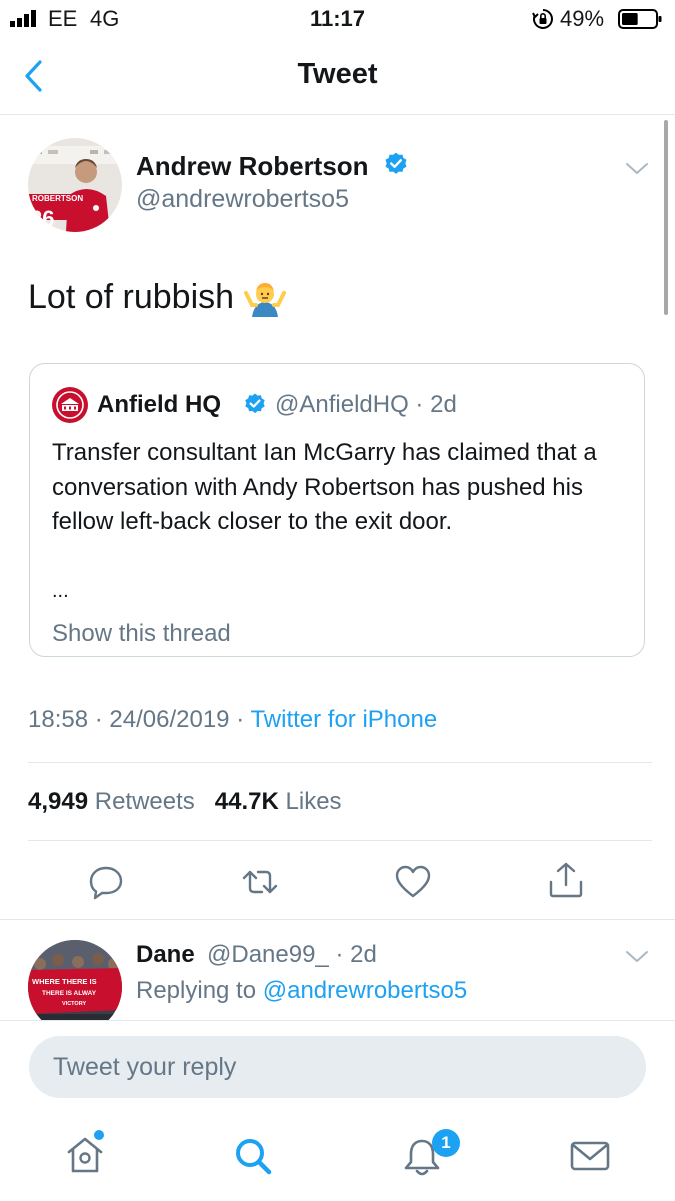 The image size is (675, 1201). Describe the element at coordinates (144, 801) in the screenshot. I see `retweet-label: Retweets` at that location.